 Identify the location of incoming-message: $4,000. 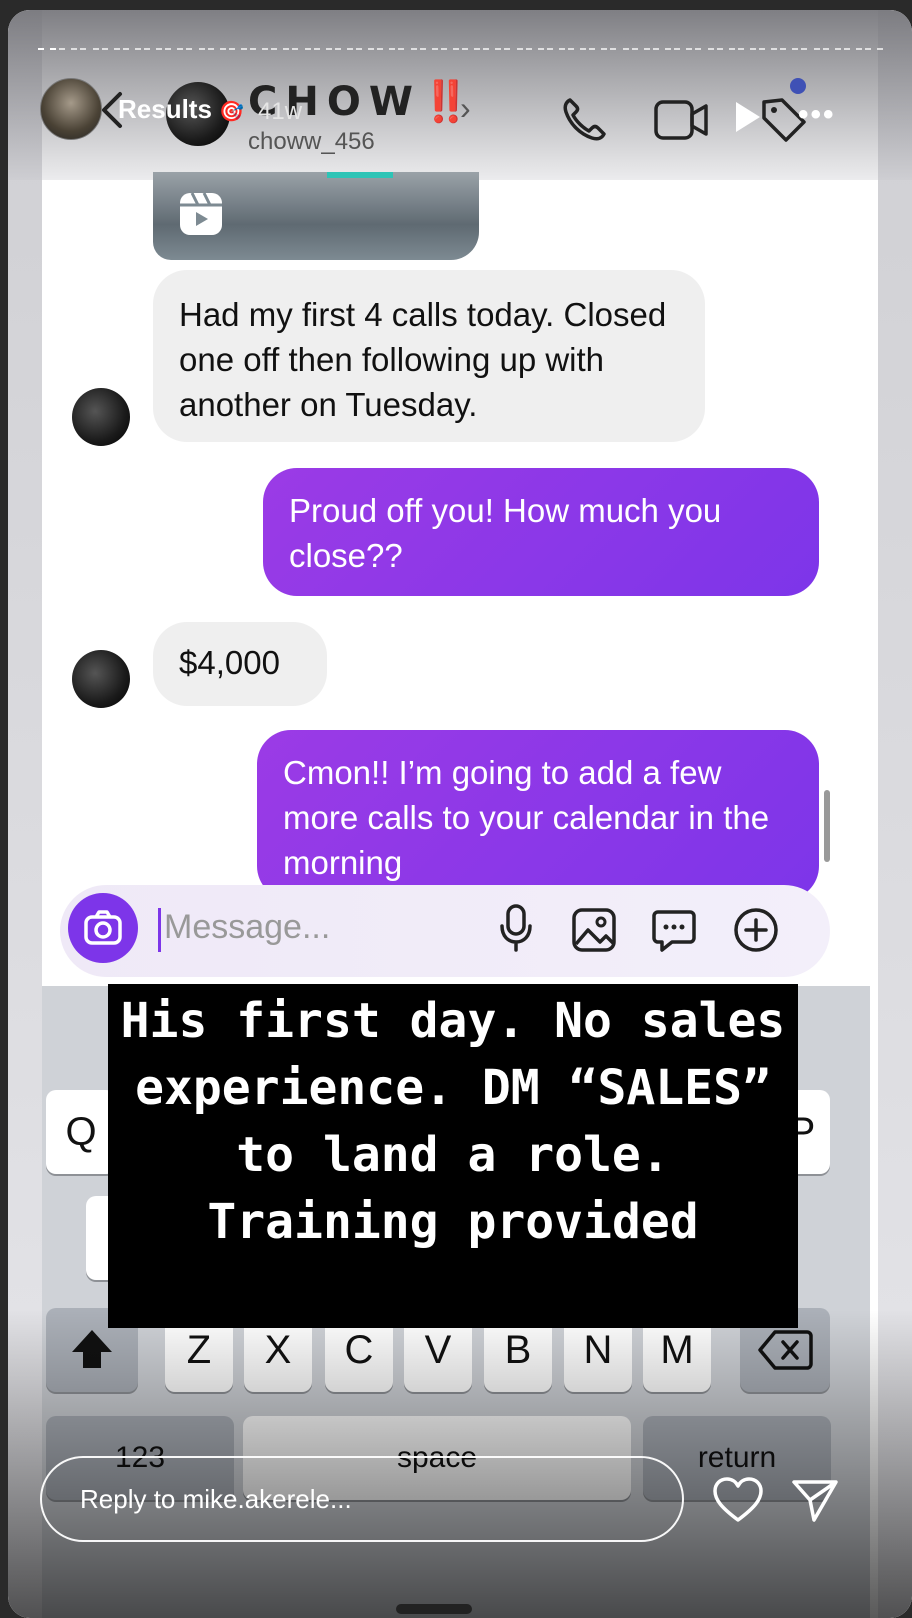
(240, 664).